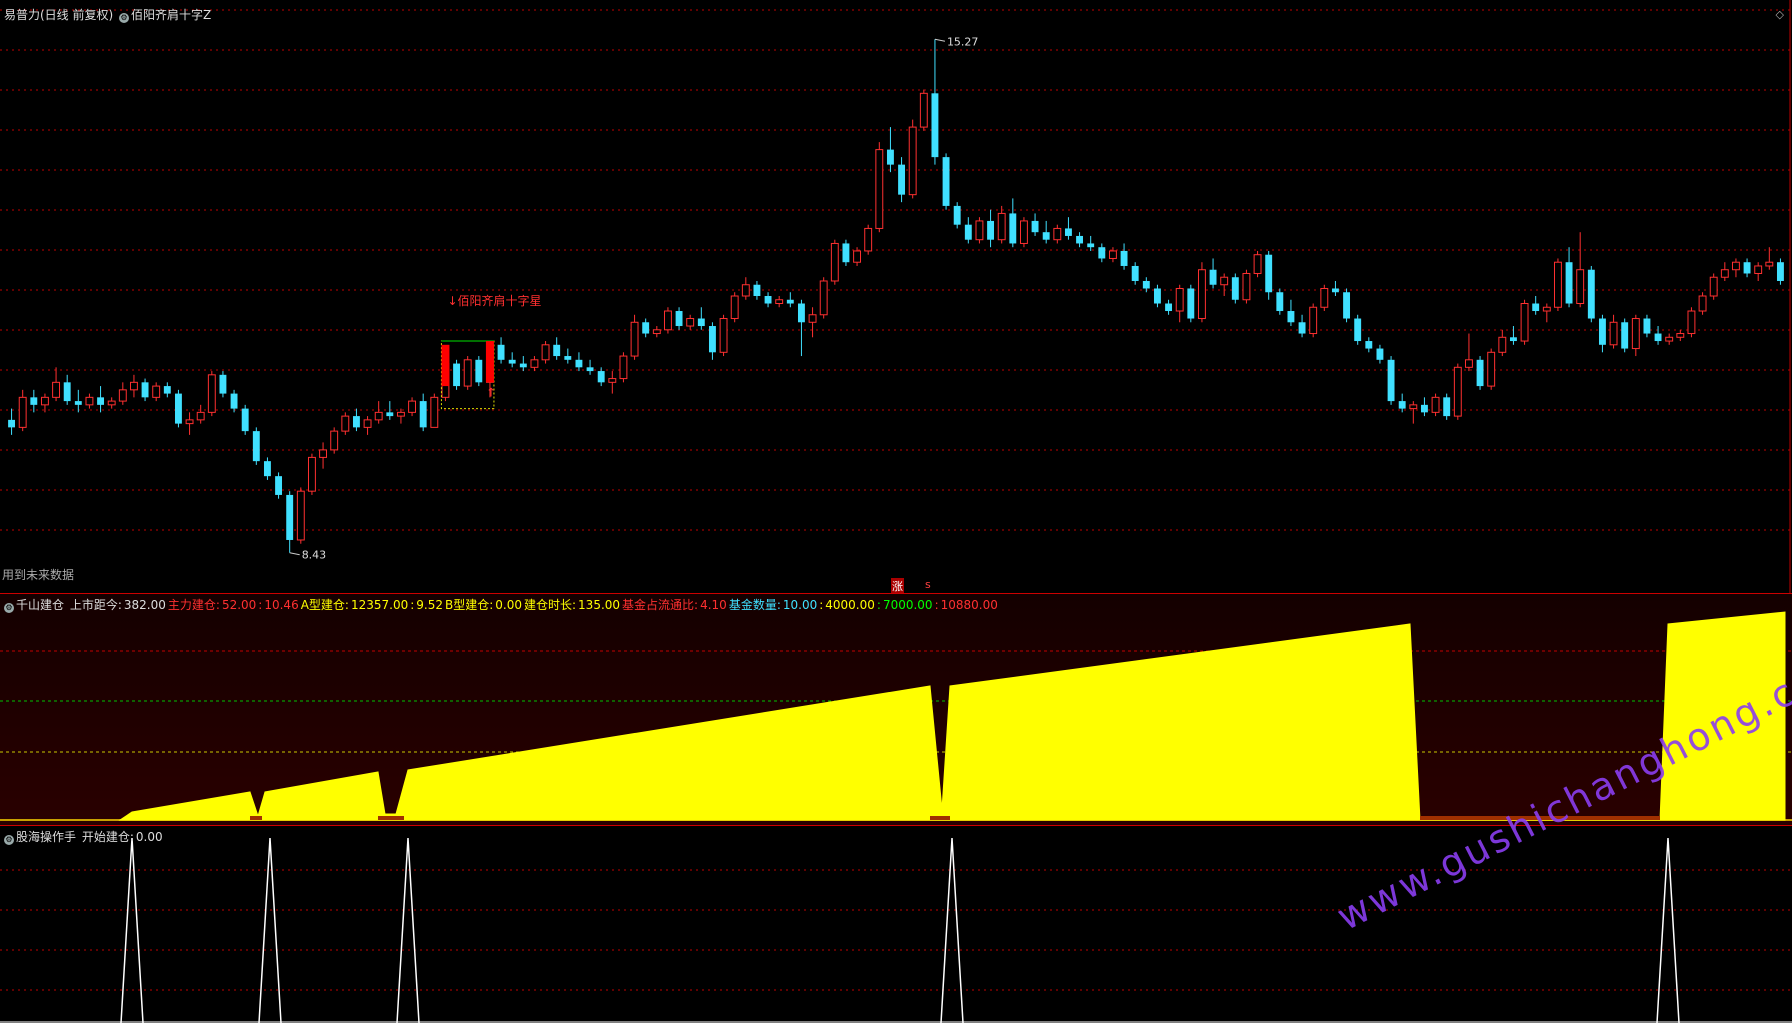 This screenshot has width=1792, height=1023. I want to click on rise-badge: 涨, so click(897, 586).